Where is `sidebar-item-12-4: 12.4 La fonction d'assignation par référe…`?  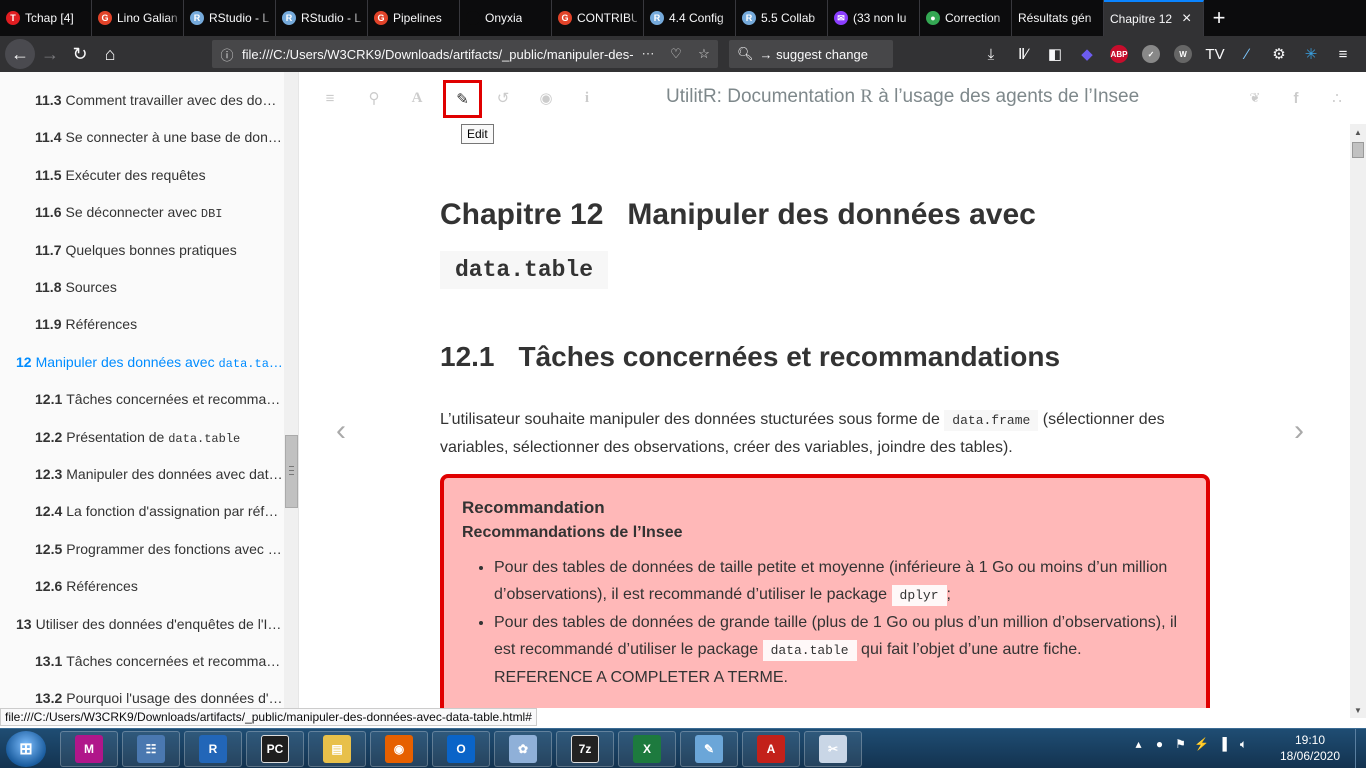 sidebar-item-12-4: 12.4 La fonction d'assignation par référe… is located at coordinates (142, 511).